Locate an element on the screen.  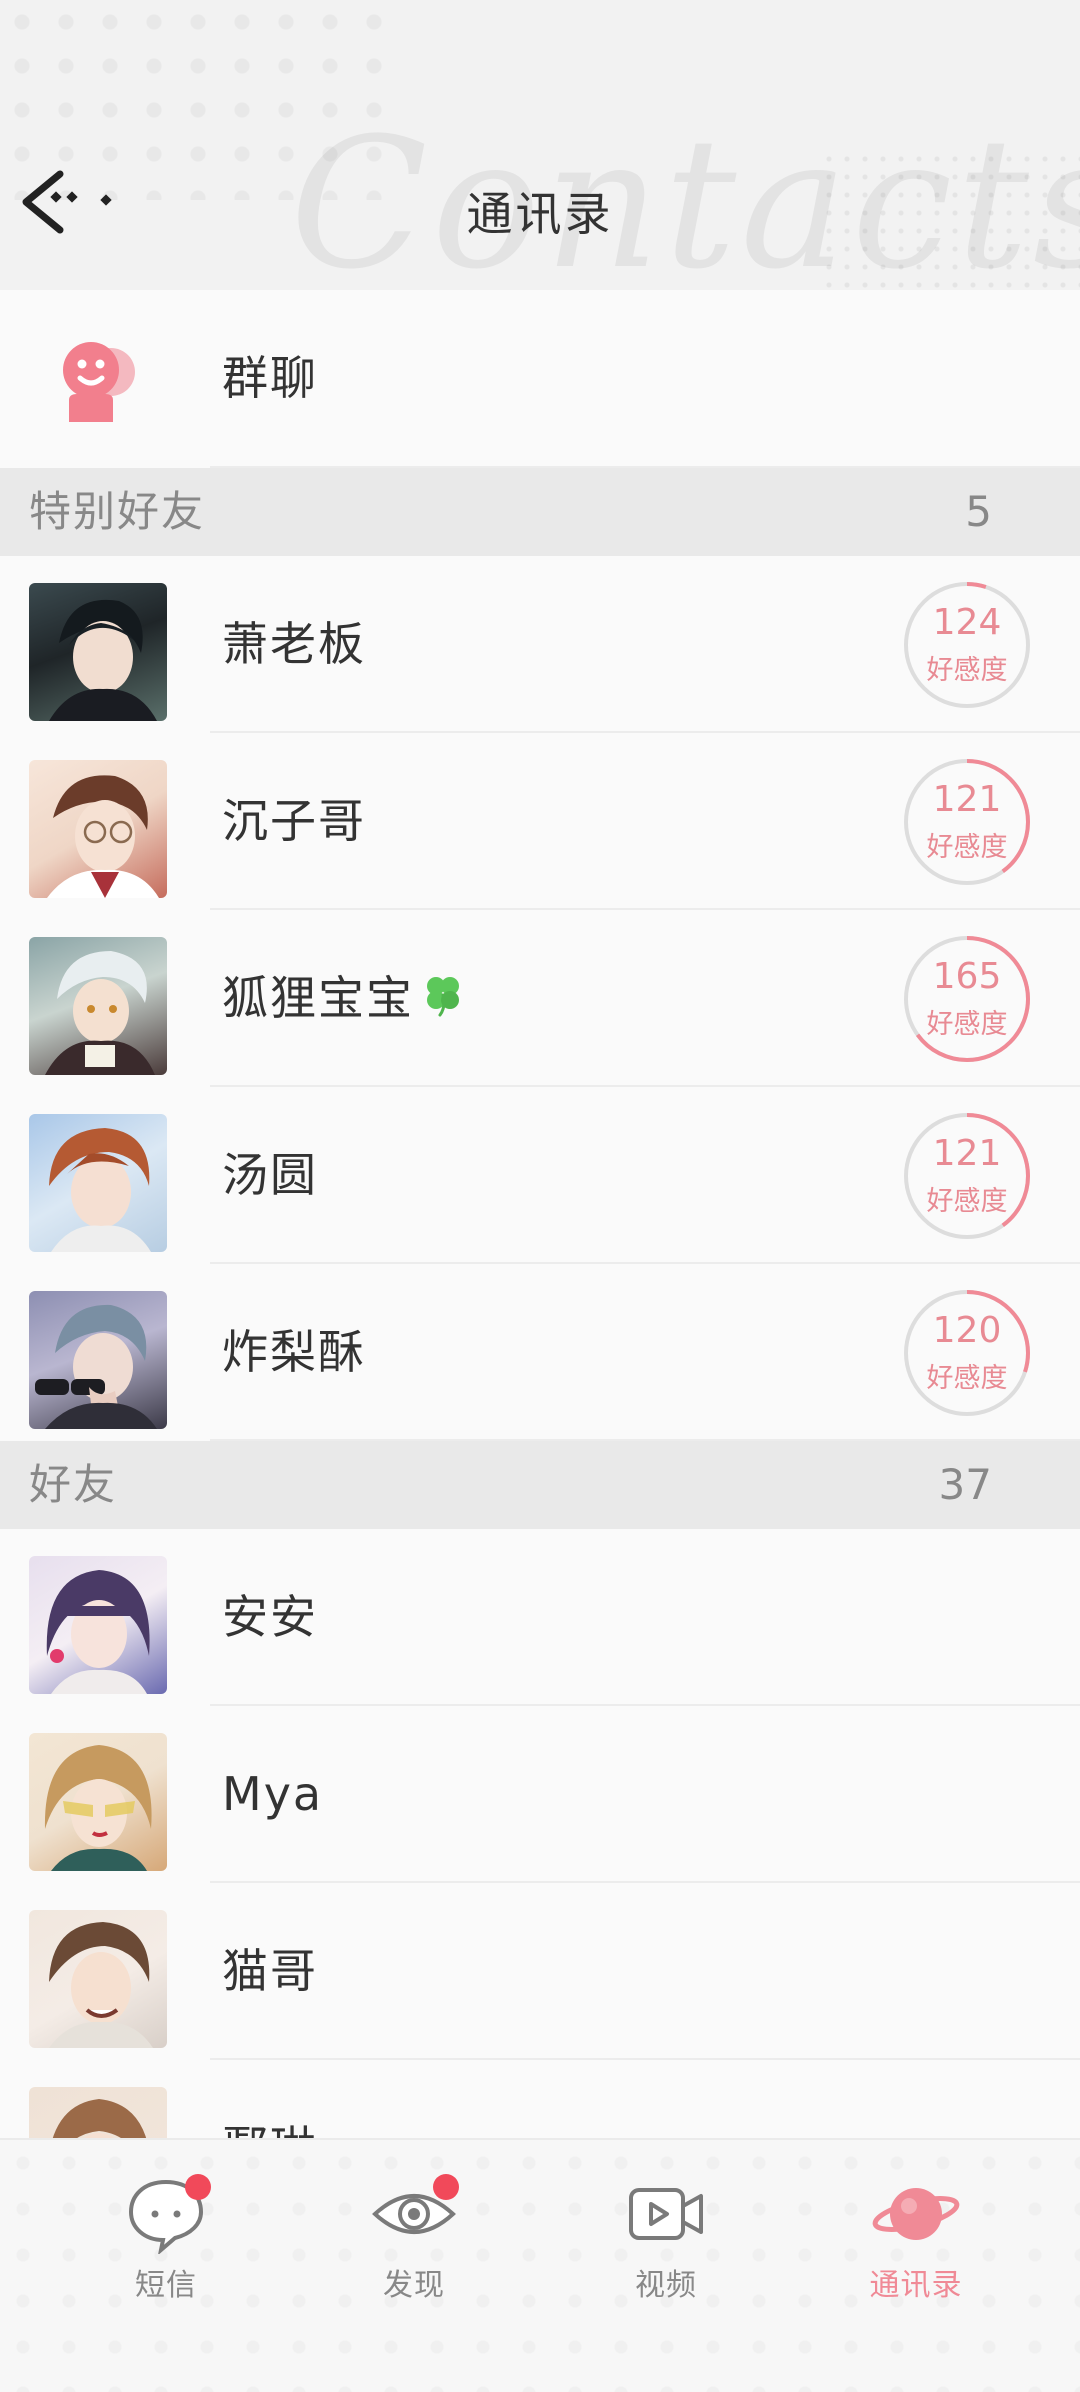
nav-label: 通讯录 is located at coordinates (916, 2285).